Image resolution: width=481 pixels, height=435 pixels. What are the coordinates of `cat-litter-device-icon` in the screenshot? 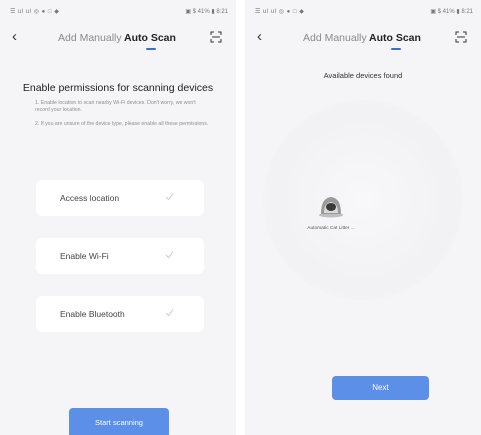 It's located at (331, 206).